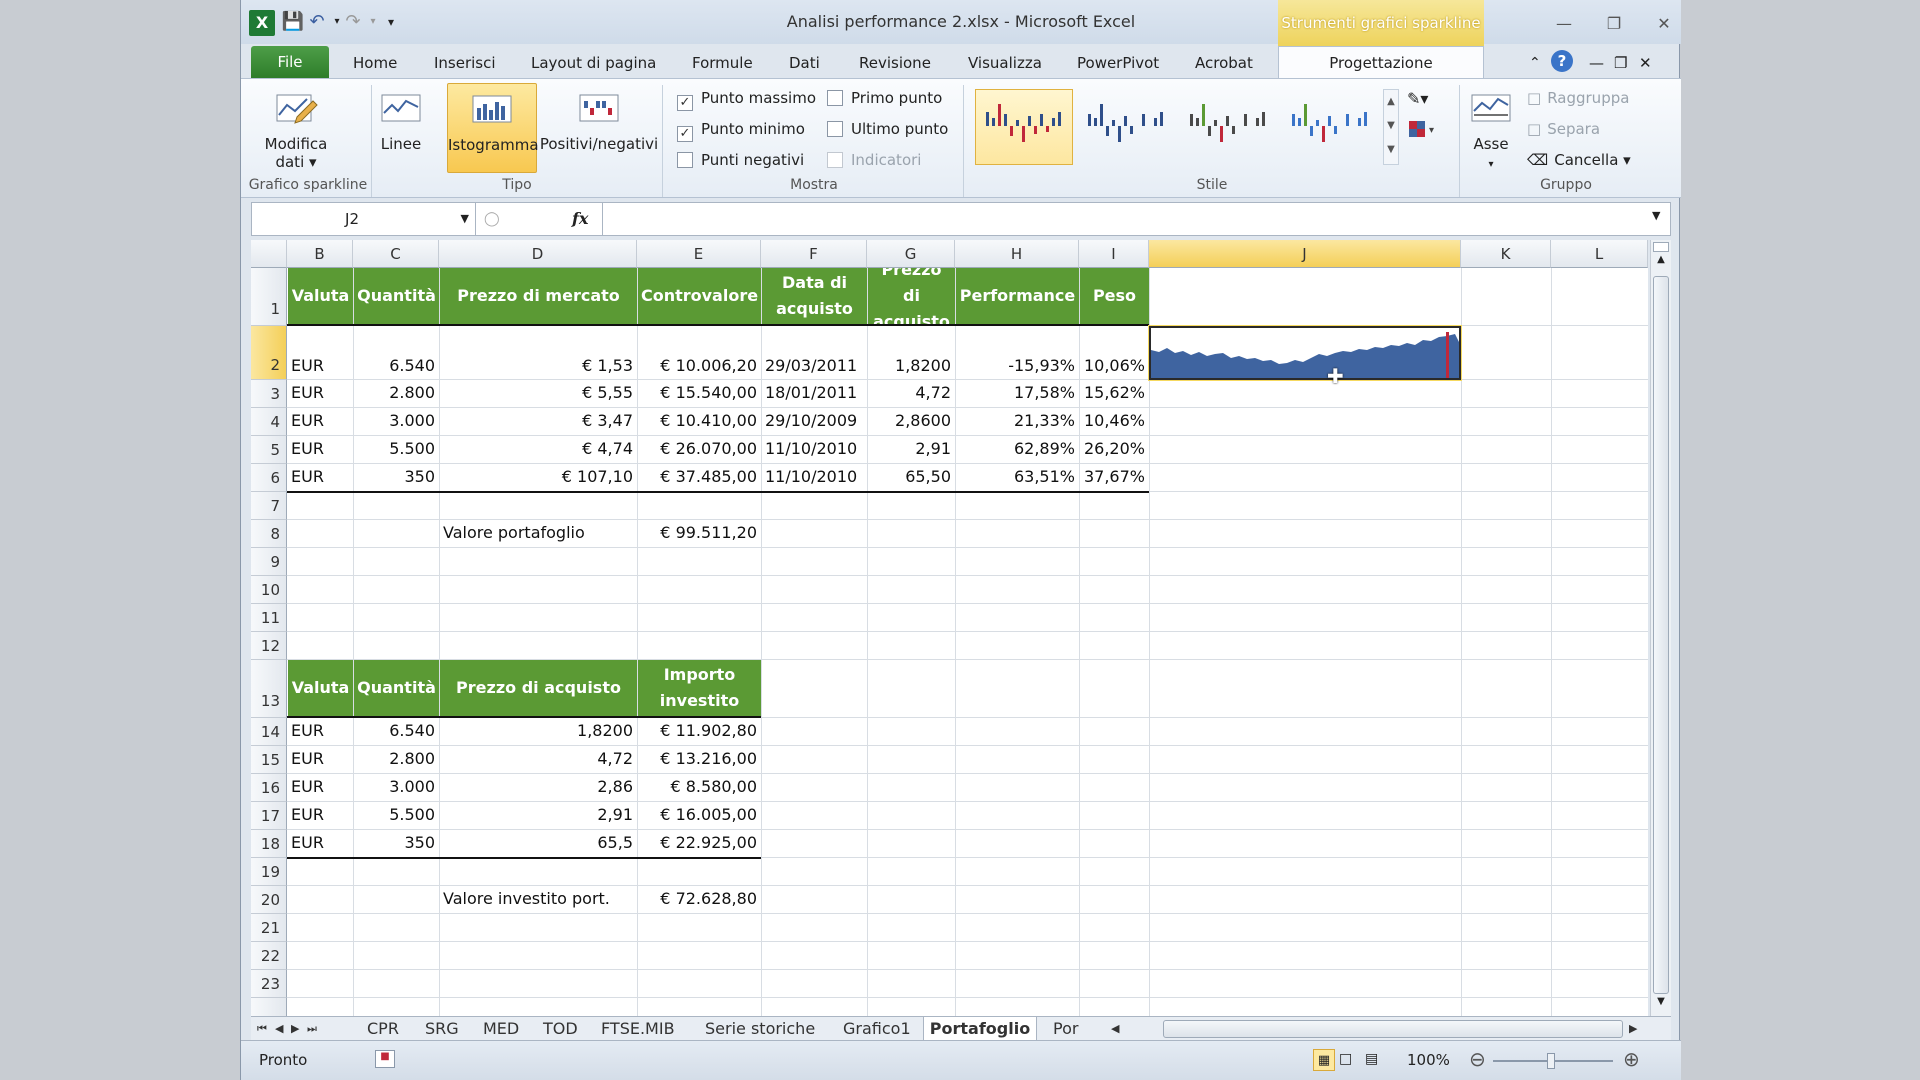 The height and width of the screenshot is (1080, 1920). I want to click on axis-button: Asse ▾, so click(1491, 128).